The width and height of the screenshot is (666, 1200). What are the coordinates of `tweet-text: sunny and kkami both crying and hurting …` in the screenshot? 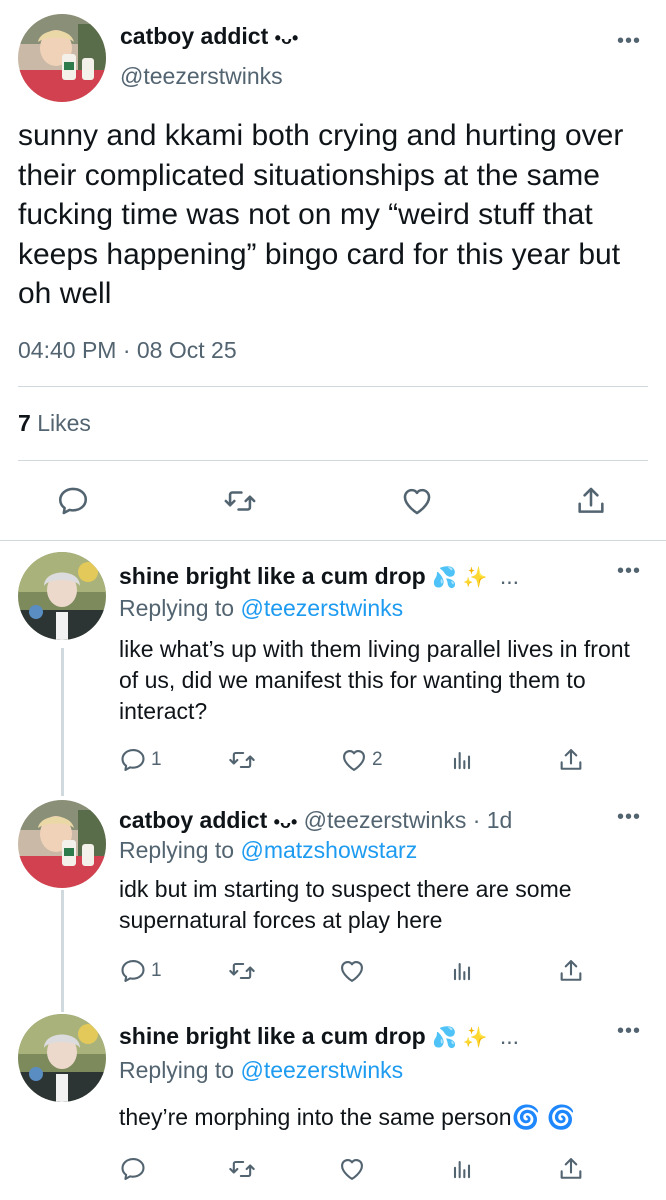 It's located at (321, 214).